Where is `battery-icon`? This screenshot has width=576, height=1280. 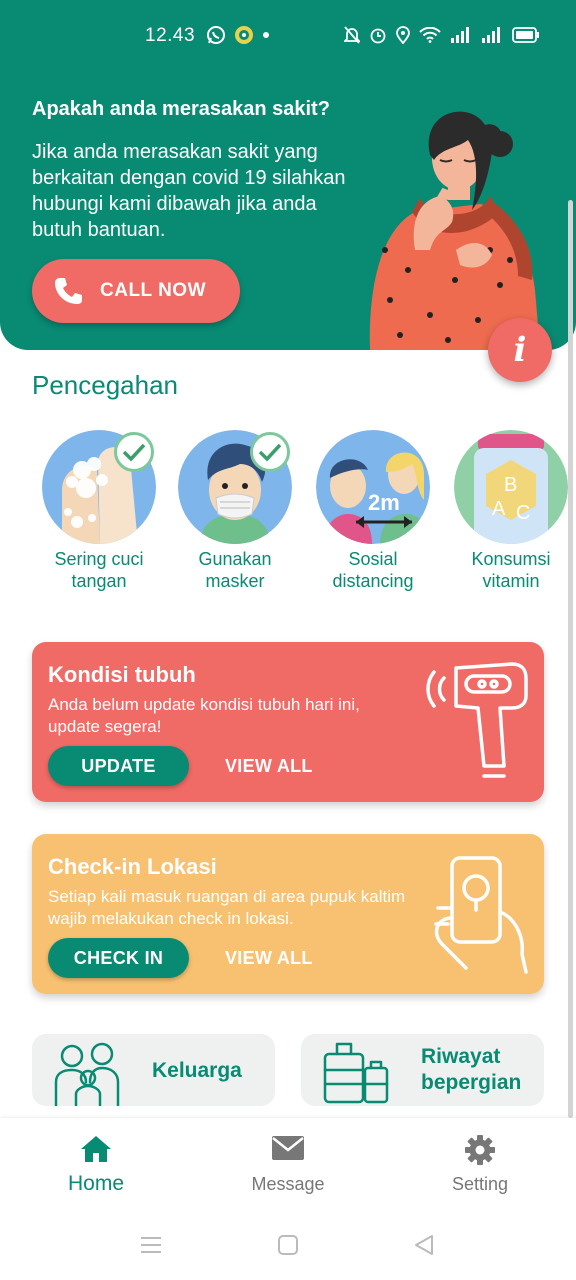
battery-icon is located at coordinates (525, 35).